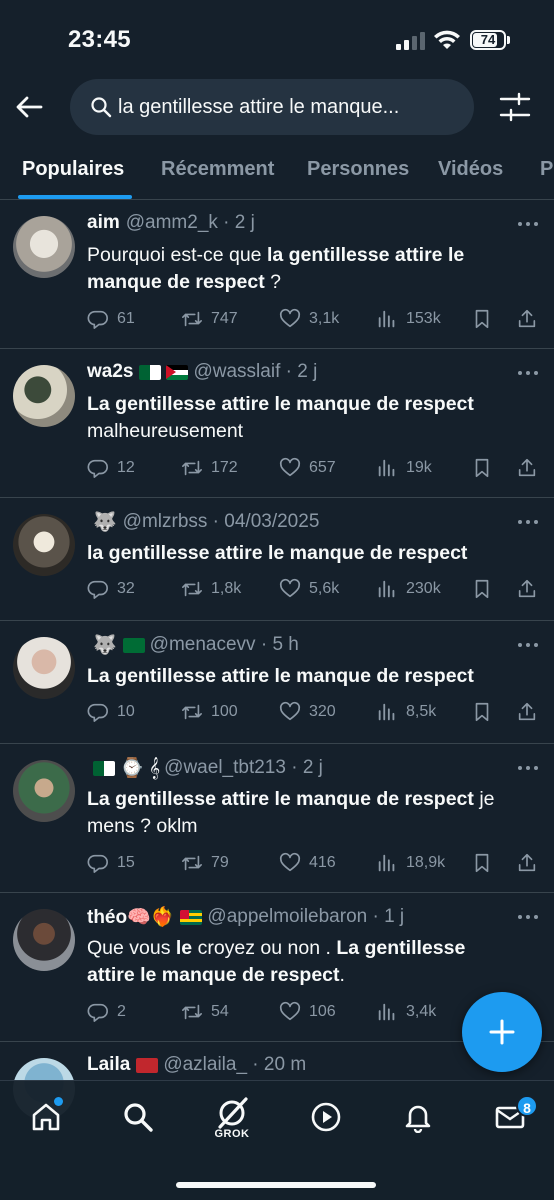 The width and height of the screenshot is (554, 1200). I want to click on tab-personnes: Personnes, so click(358, 169).